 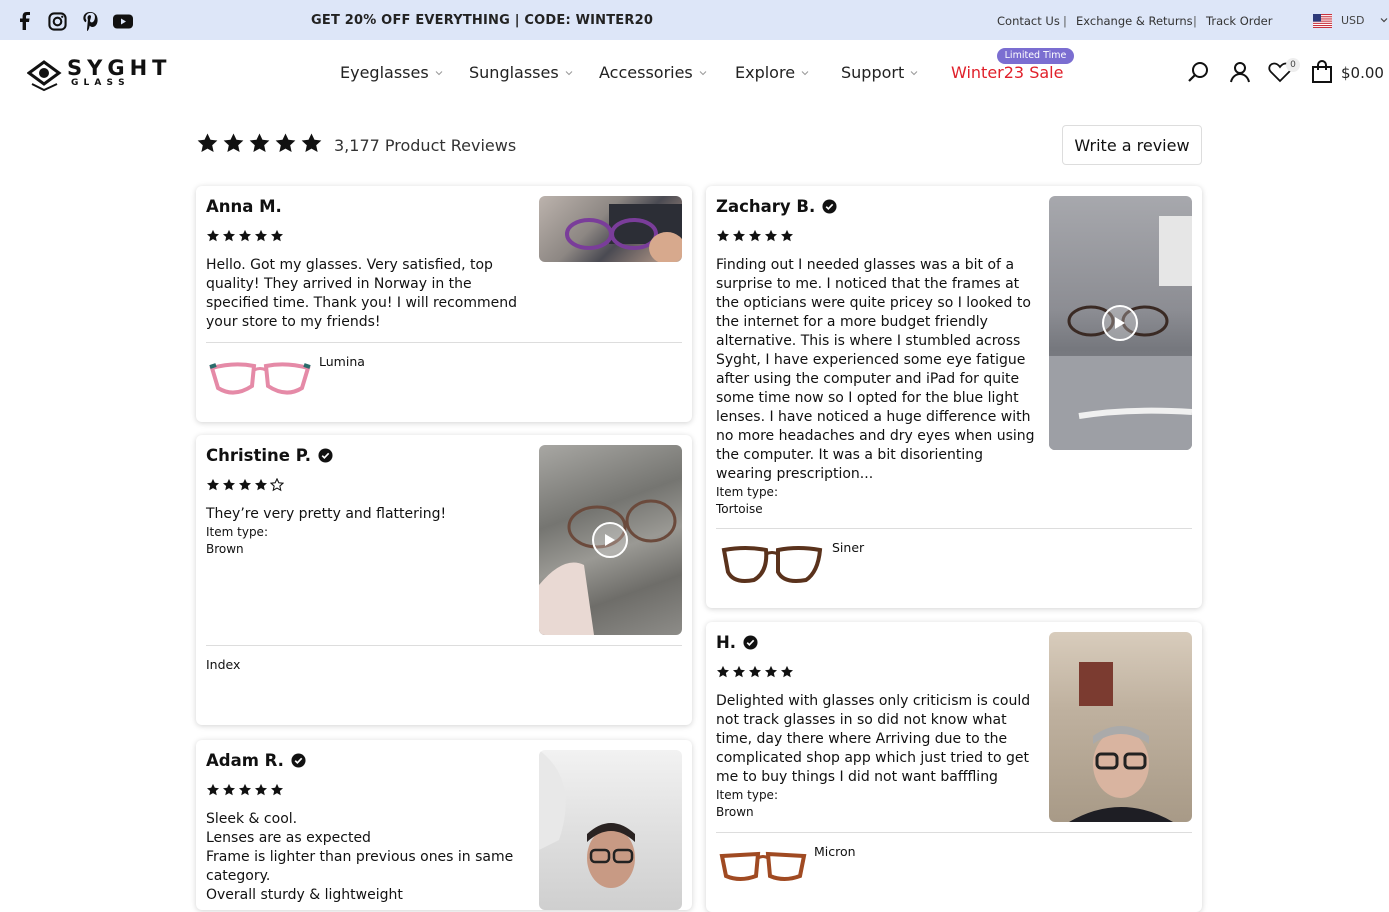 I want to click on nav-sunglasses: Sunglasses, so click(x=521, y=72).